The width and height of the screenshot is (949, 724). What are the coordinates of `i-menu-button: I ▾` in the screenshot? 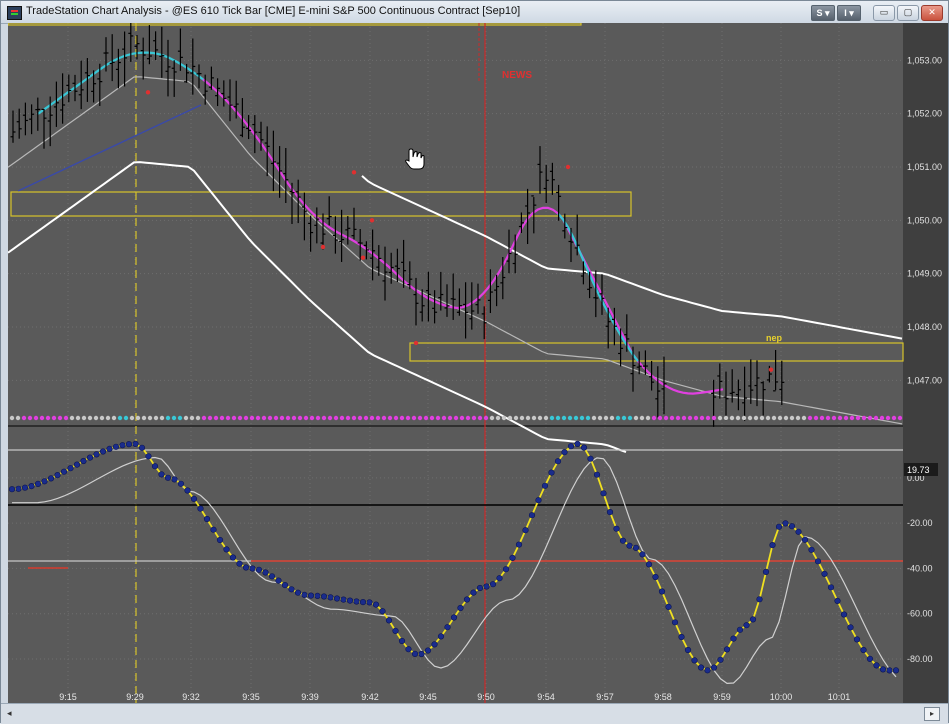 It's located at (849, 13).